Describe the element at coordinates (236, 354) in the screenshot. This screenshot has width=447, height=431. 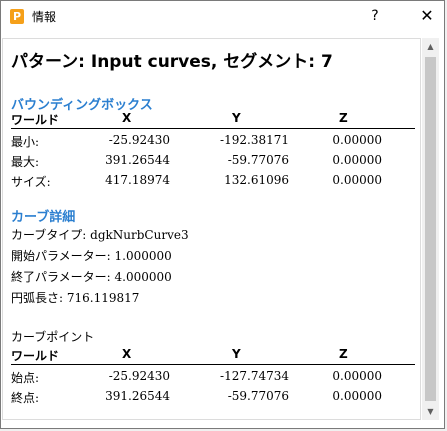
I see `points-header-y: Y` at that location.